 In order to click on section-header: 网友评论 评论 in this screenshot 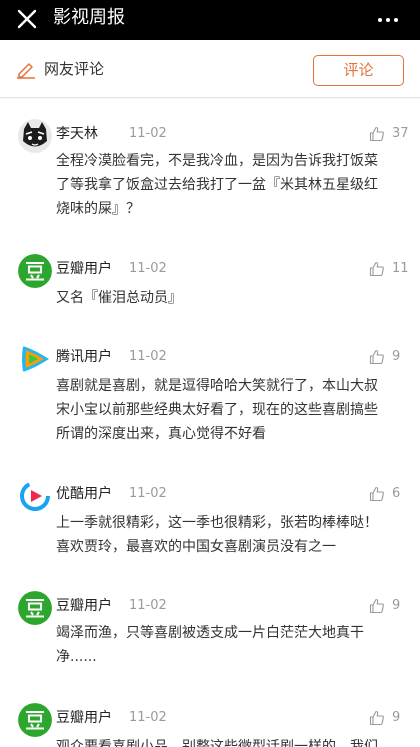, I will do `click(210, 69)`.